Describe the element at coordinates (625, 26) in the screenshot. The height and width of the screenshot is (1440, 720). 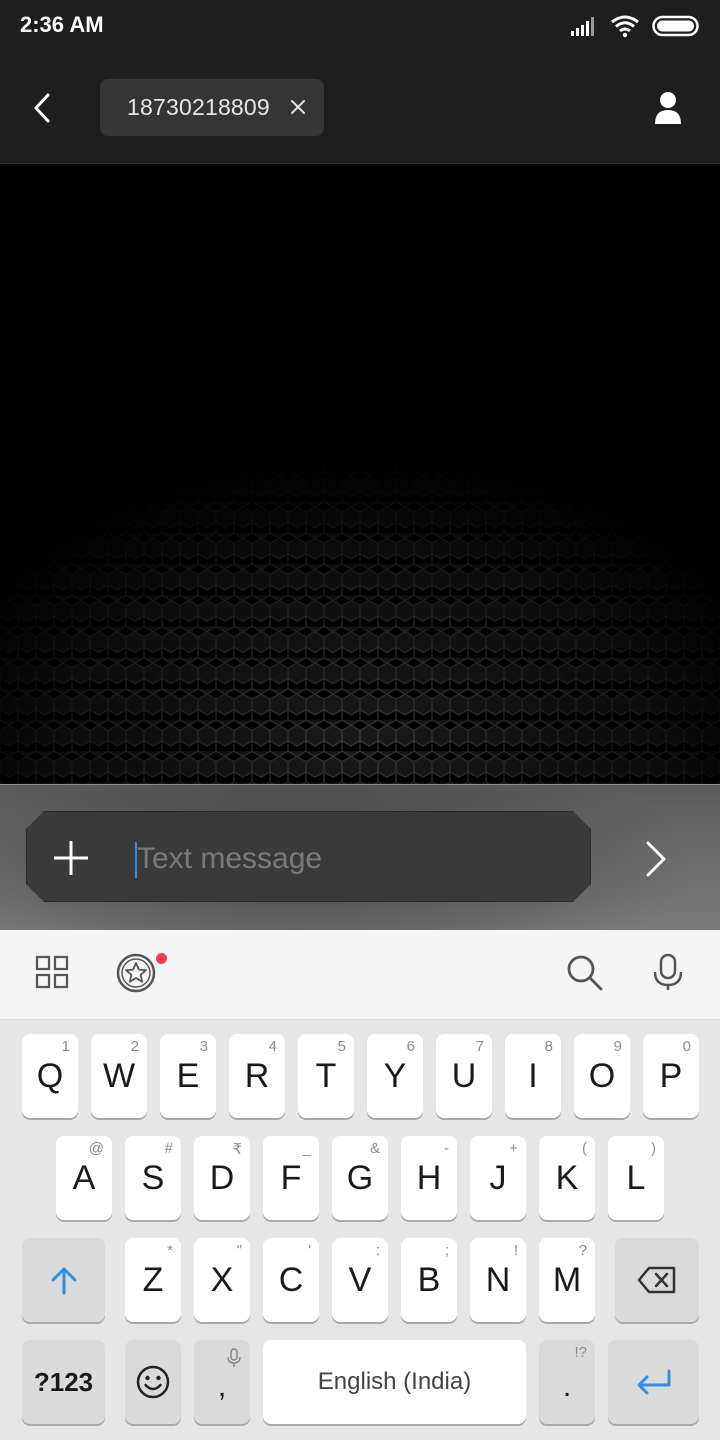
I see `wifi-icon` at that location.